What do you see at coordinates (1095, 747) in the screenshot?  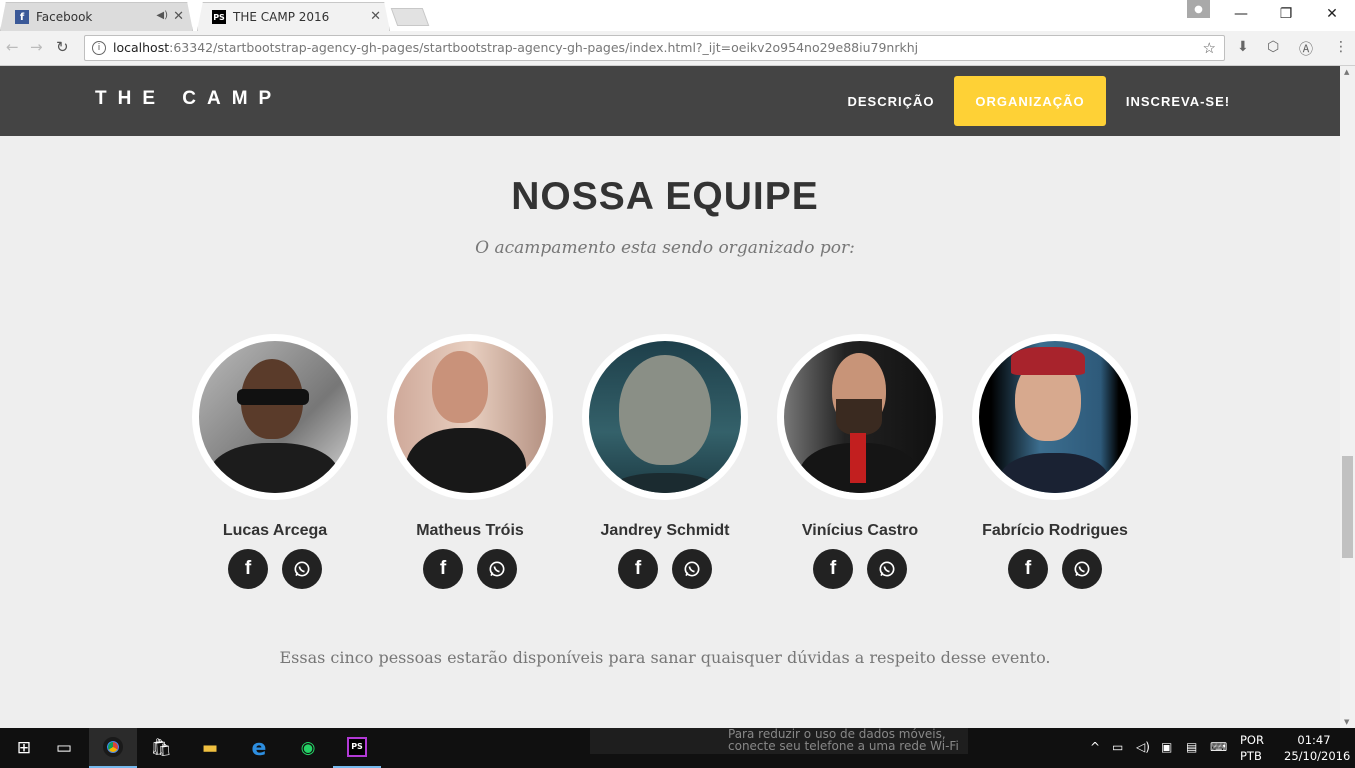 I see `show-hidden-icons-icon: ^` at bounding box center [1095, 747].